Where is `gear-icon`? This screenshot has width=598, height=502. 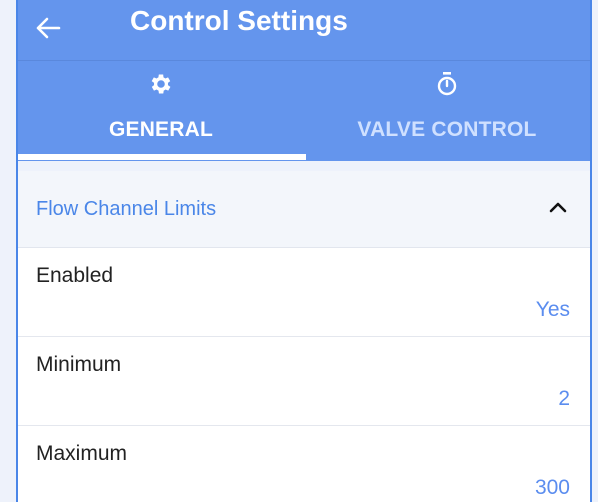 gear-icon is located at coordinates (161, 84).